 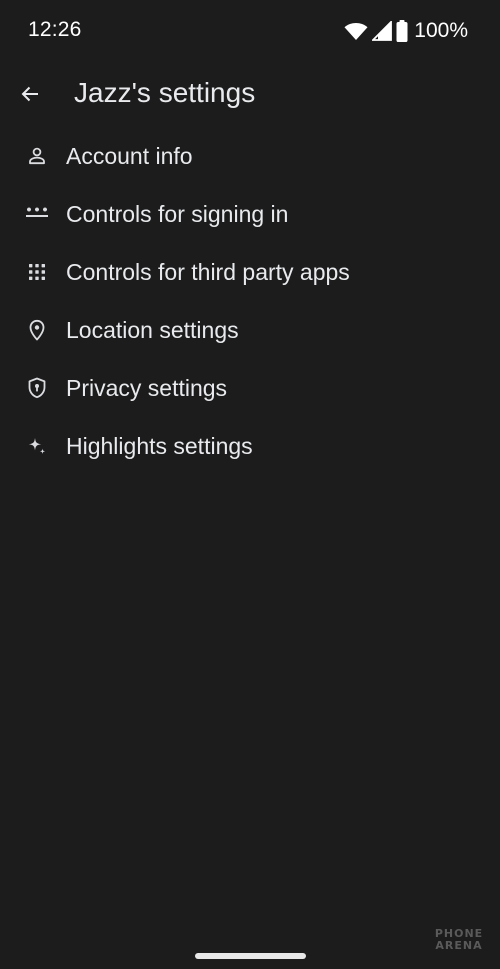 What do you see at coordinates (147, 387) in the screenshot?
I see `settings-item-label: Privacy settings` at bounding box center [147, 387].